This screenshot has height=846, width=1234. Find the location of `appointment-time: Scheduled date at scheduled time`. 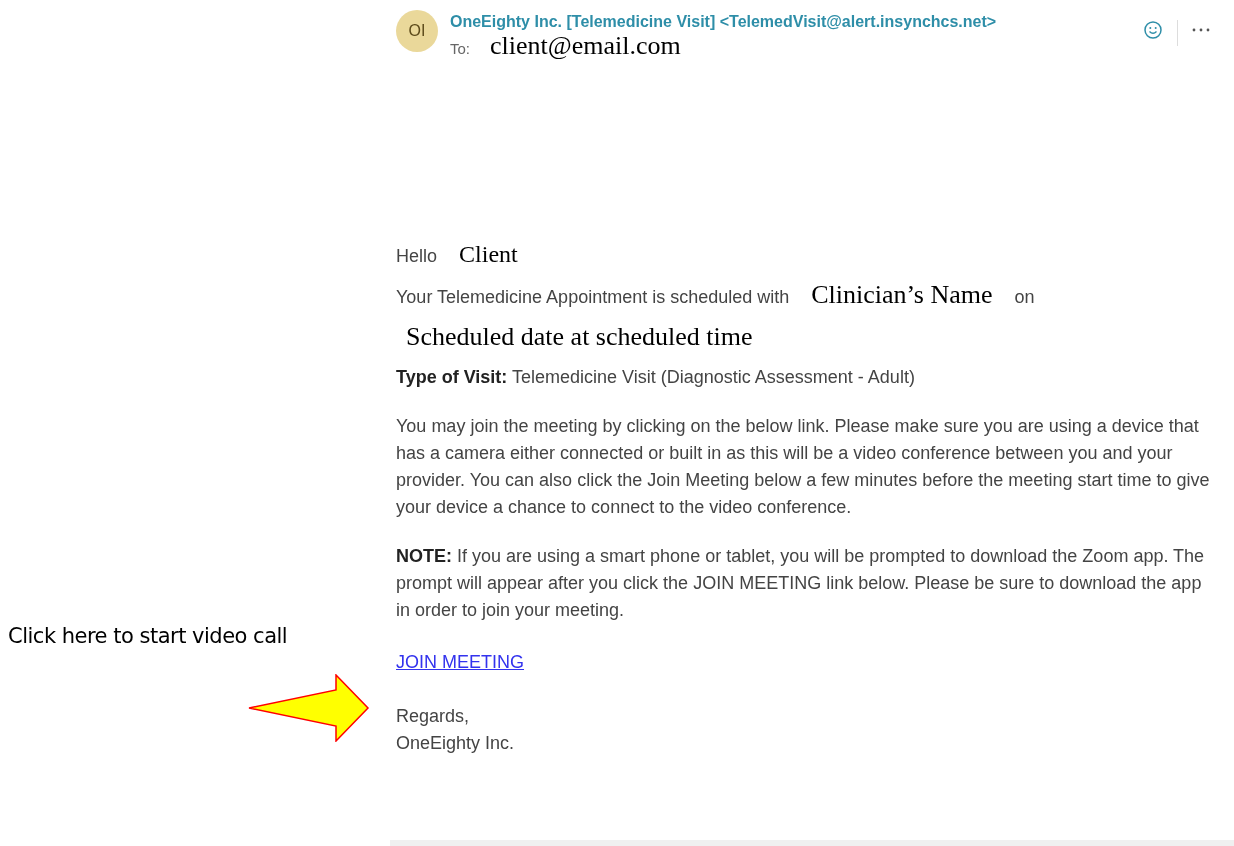

appointment-time: Scheduled date at scheduled time is located at coordinates (579, 337).